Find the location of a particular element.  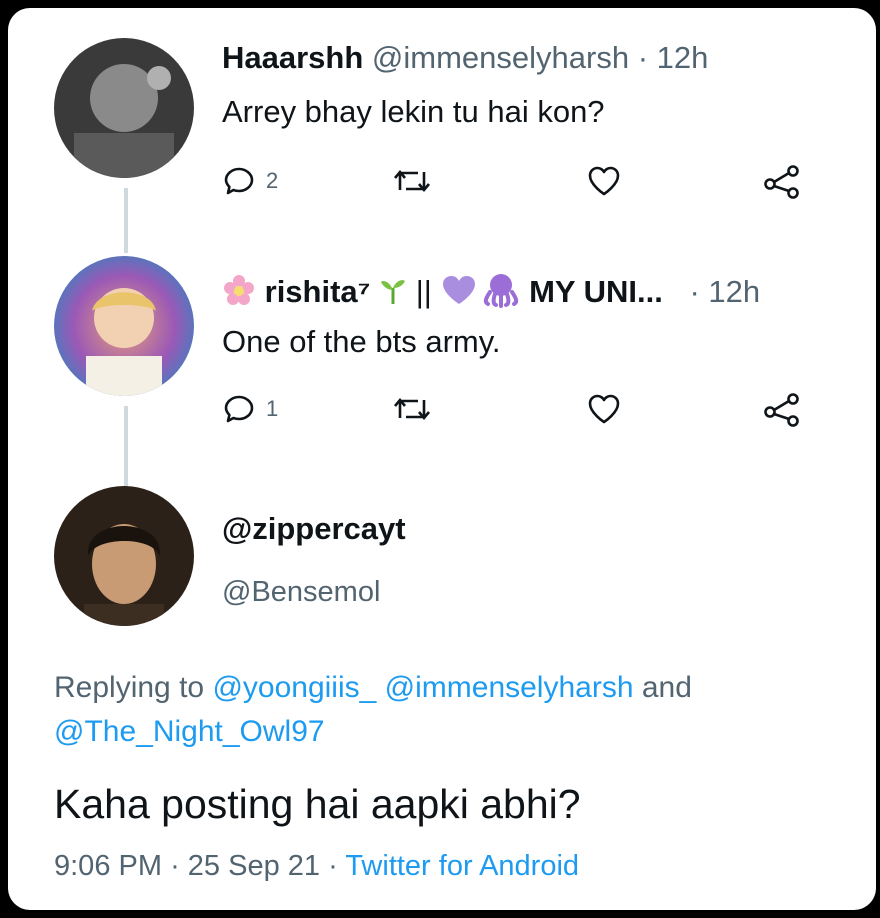

display-name: Haaarshh is located at coordinates (292, 57).